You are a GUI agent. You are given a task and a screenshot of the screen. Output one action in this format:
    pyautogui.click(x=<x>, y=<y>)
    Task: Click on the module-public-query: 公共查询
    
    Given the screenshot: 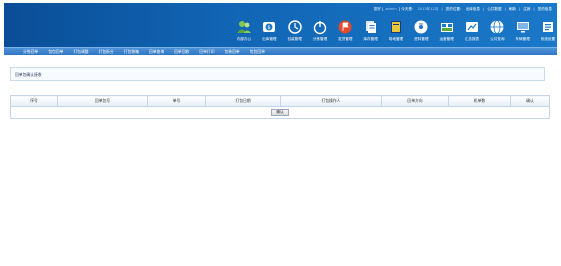 What is the action you would take?
    pyautogui.click(x=497, y=32)
    